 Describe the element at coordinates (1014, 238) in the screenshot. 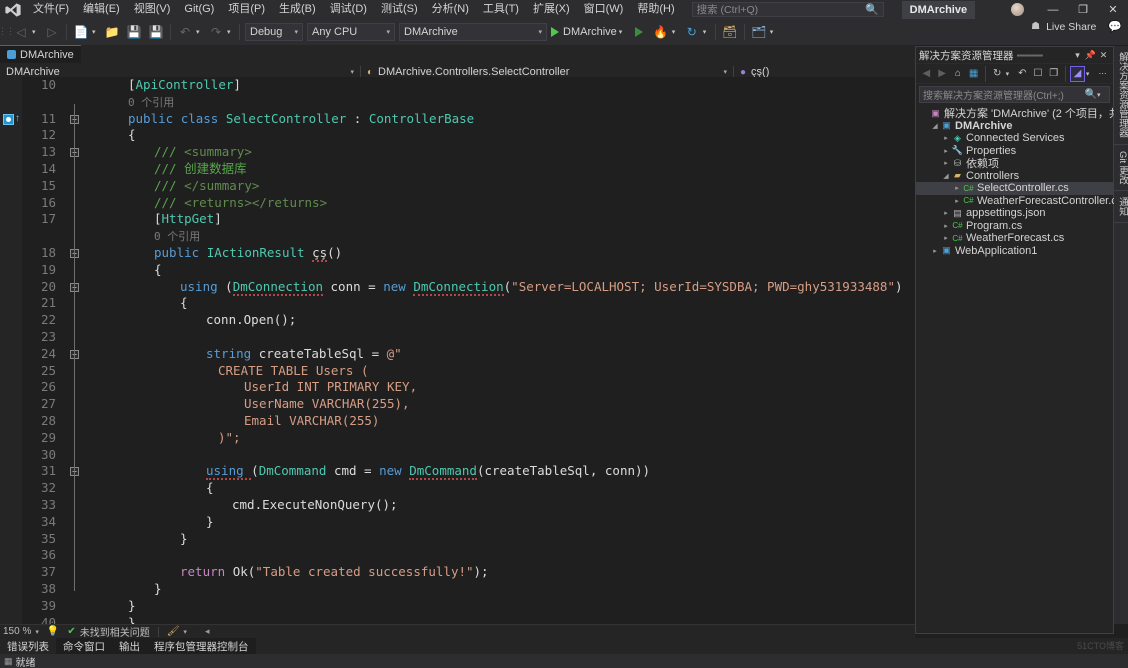

I see `tree-item-weatherforecast-cs: ▸ C# WeatherForecast.cs` at that location.